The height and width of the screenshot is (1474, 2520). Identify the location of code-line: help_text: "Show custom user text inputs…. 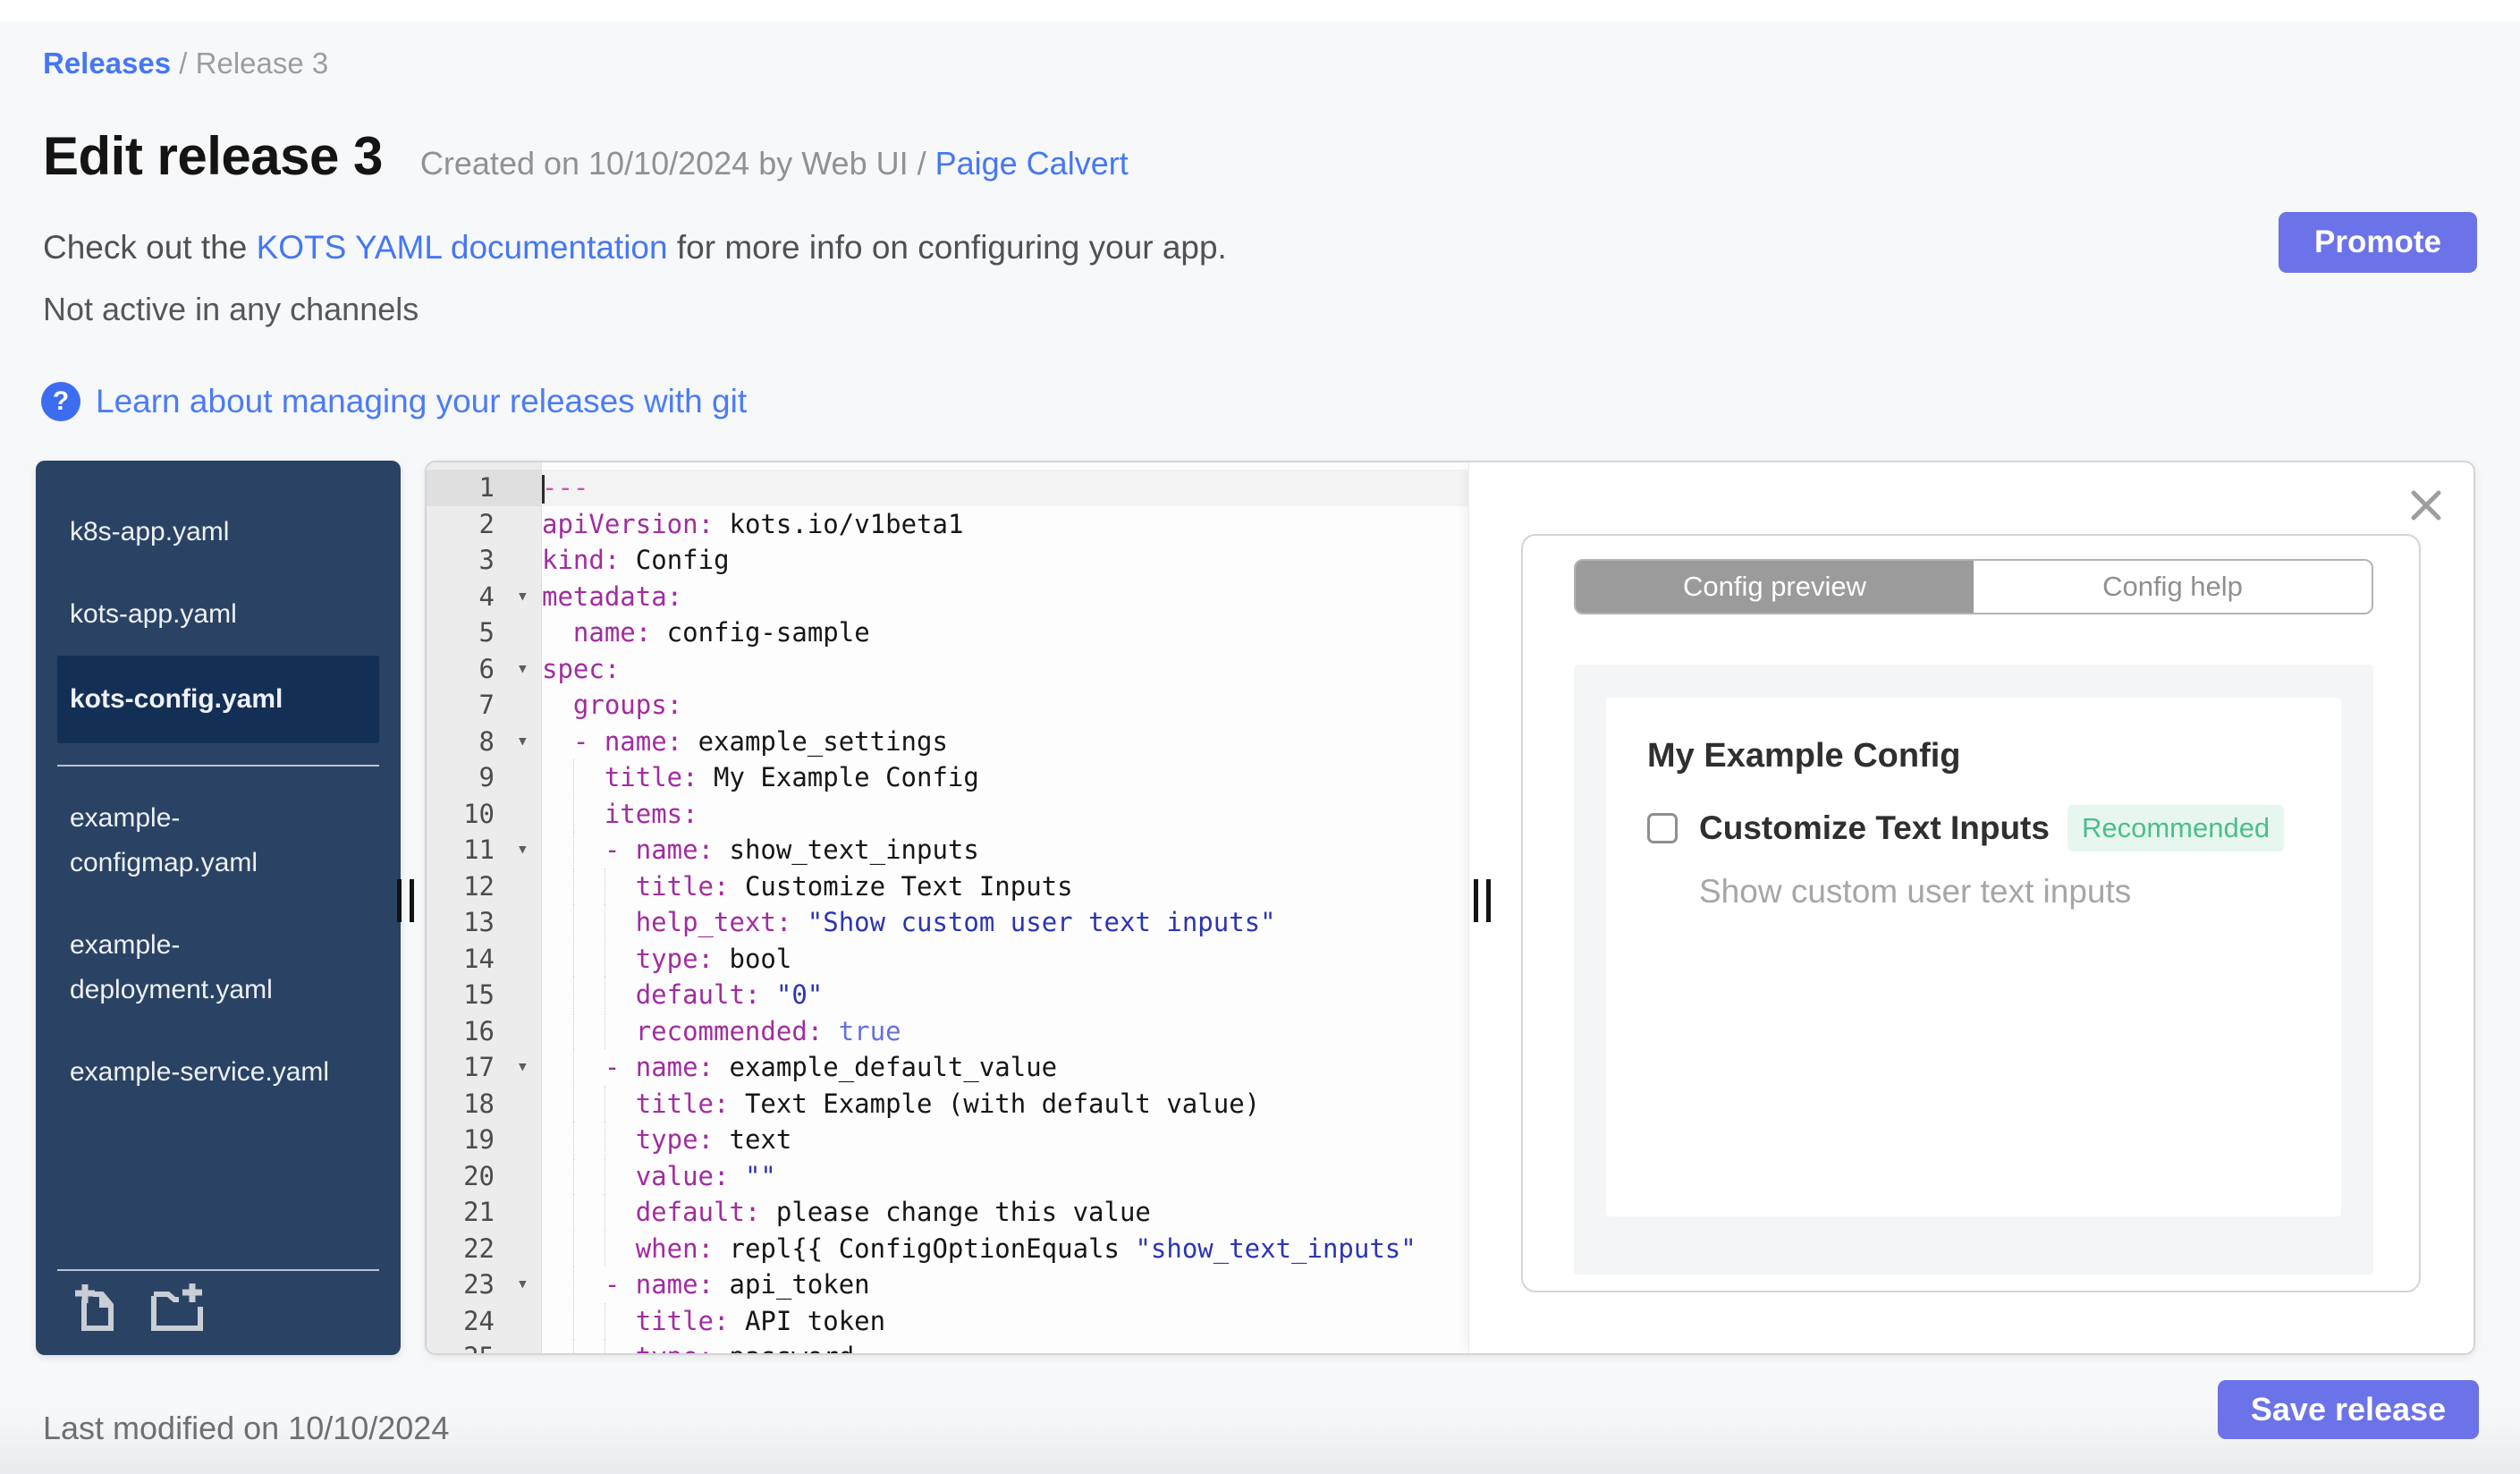
(1005, 922).